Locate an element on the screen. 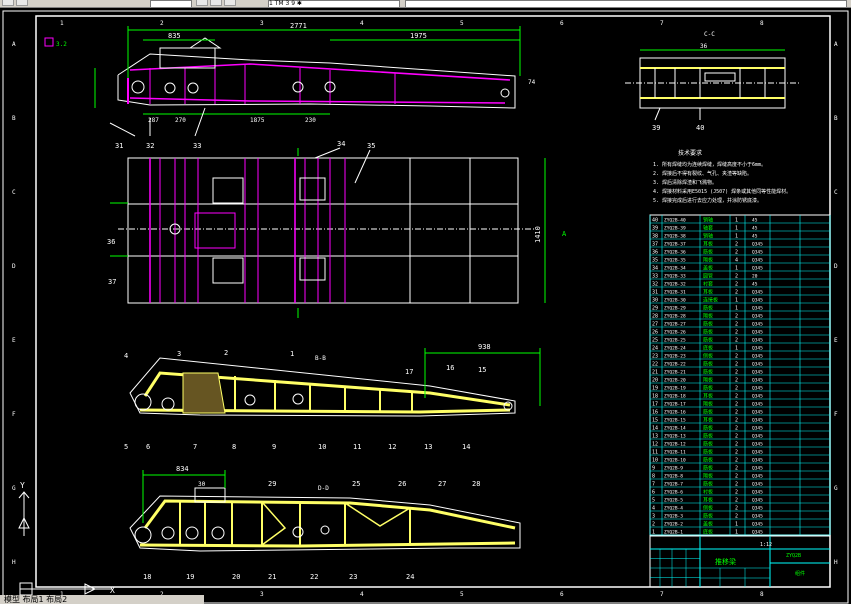 This screenshot has height=604, width=851. zone-col-top: 5 is located at coordinates (462, 23).